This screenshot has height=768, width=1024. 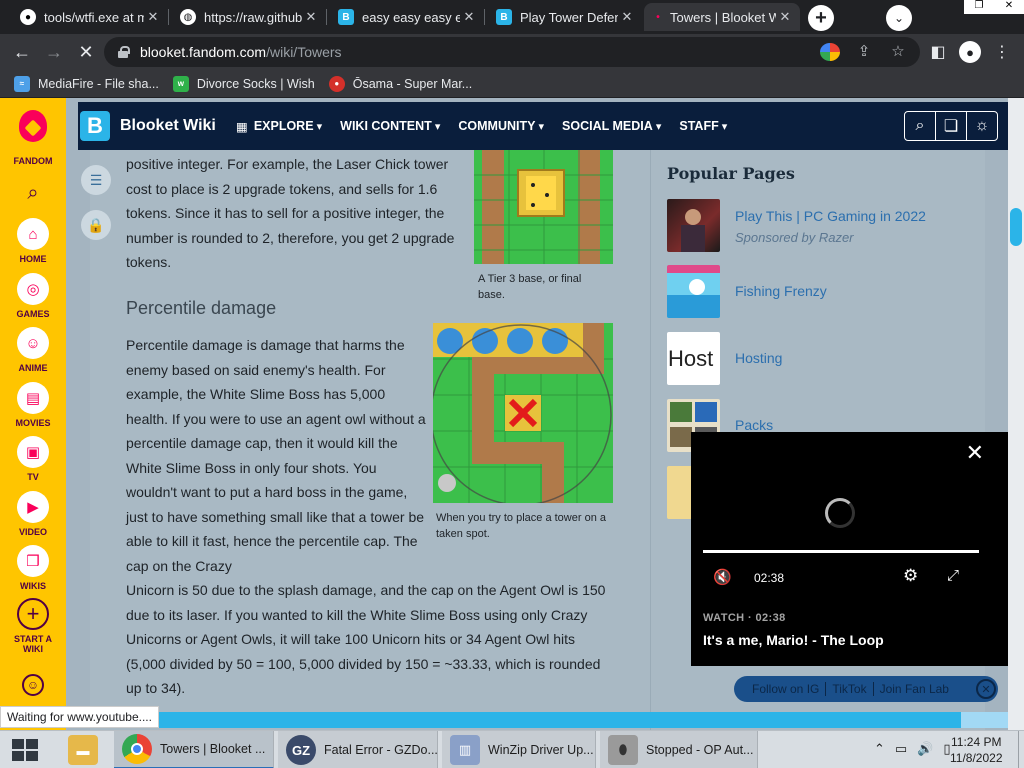 I want to click on rail-anime: ☺ ANIME, so click(x=33, y=350).